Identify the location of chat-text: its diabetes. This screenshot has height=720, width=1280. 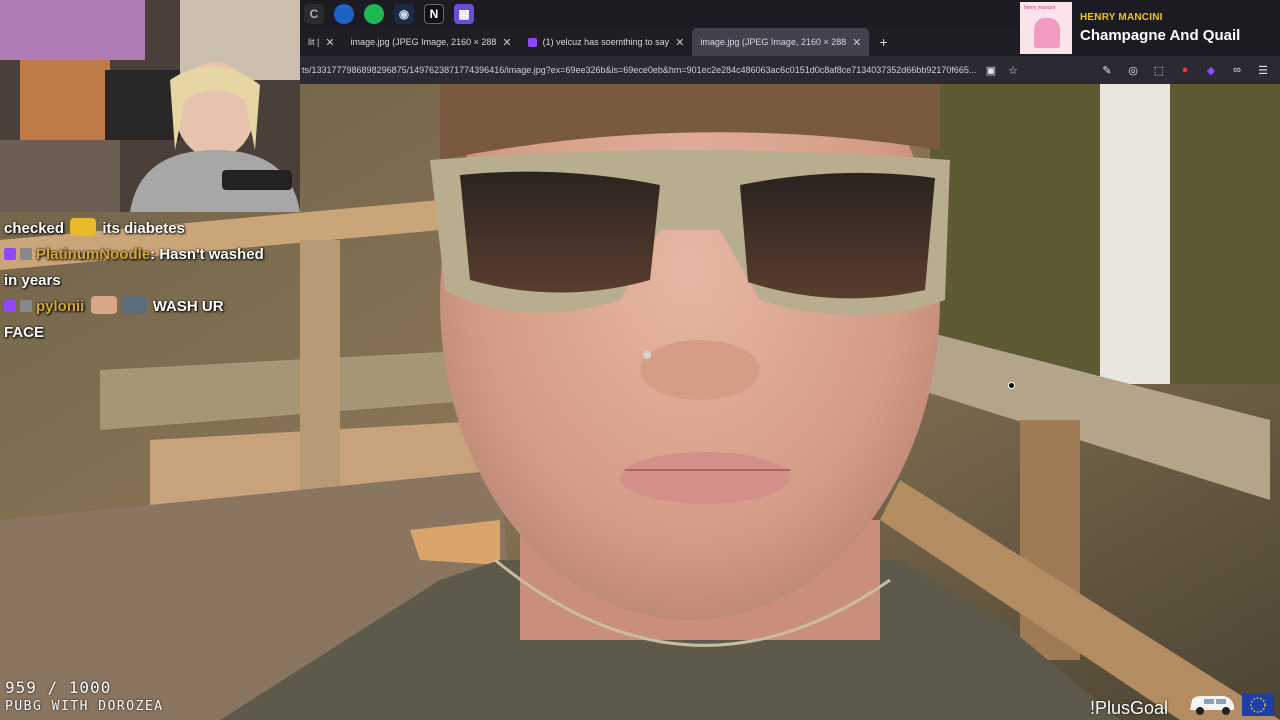
(143, 228).